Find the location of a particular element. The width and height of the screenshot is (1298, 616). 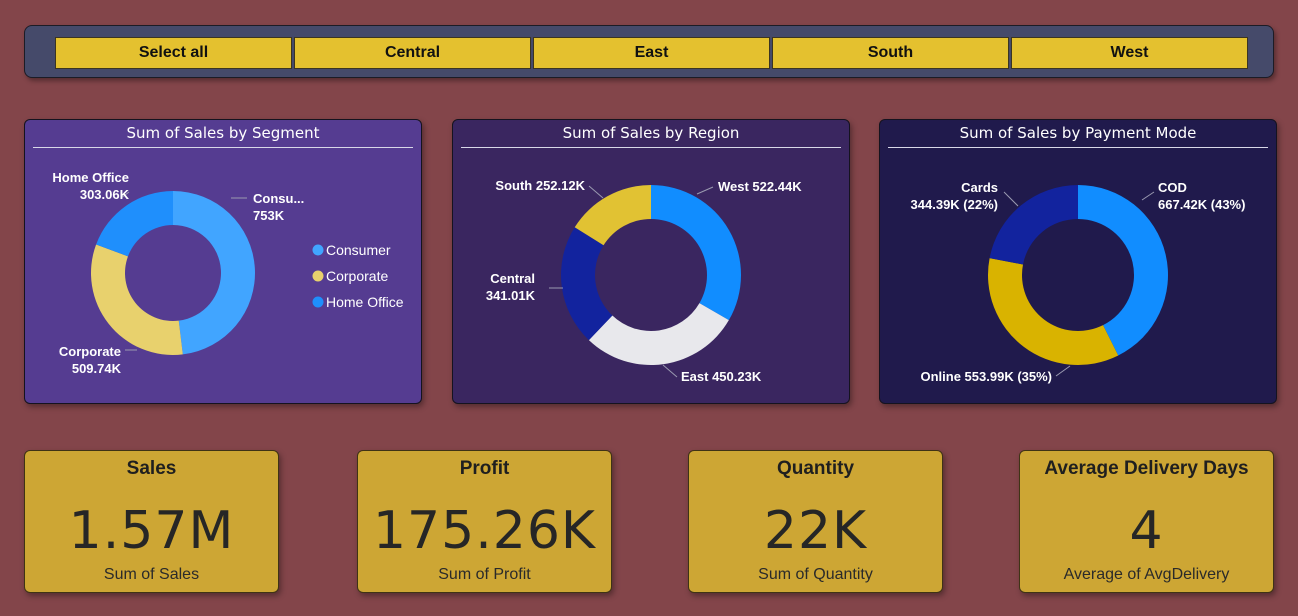

data-label: Central is located at coordinates (512, 278).